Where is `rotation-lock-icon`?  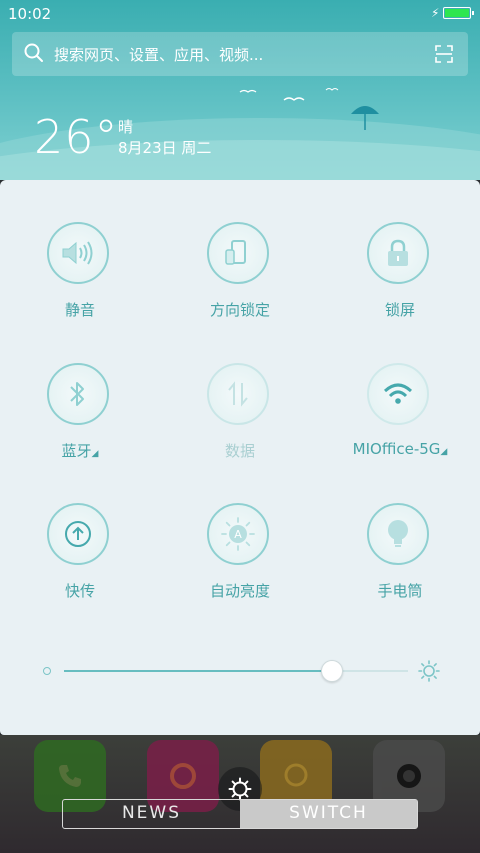
rotation-lock-icon is located at coordinates (235, 252).